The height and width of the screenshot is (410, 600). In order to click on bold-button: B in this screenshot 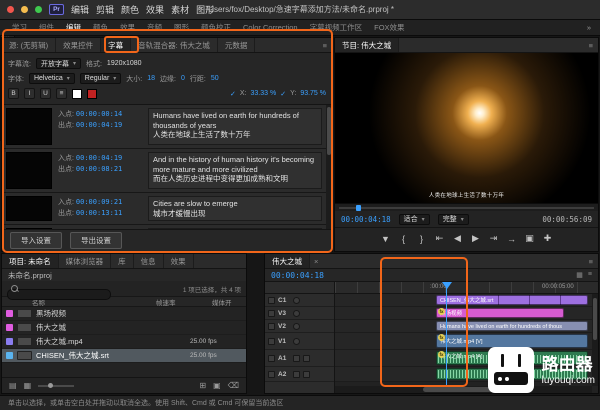, I will do `click(13, 93)`.